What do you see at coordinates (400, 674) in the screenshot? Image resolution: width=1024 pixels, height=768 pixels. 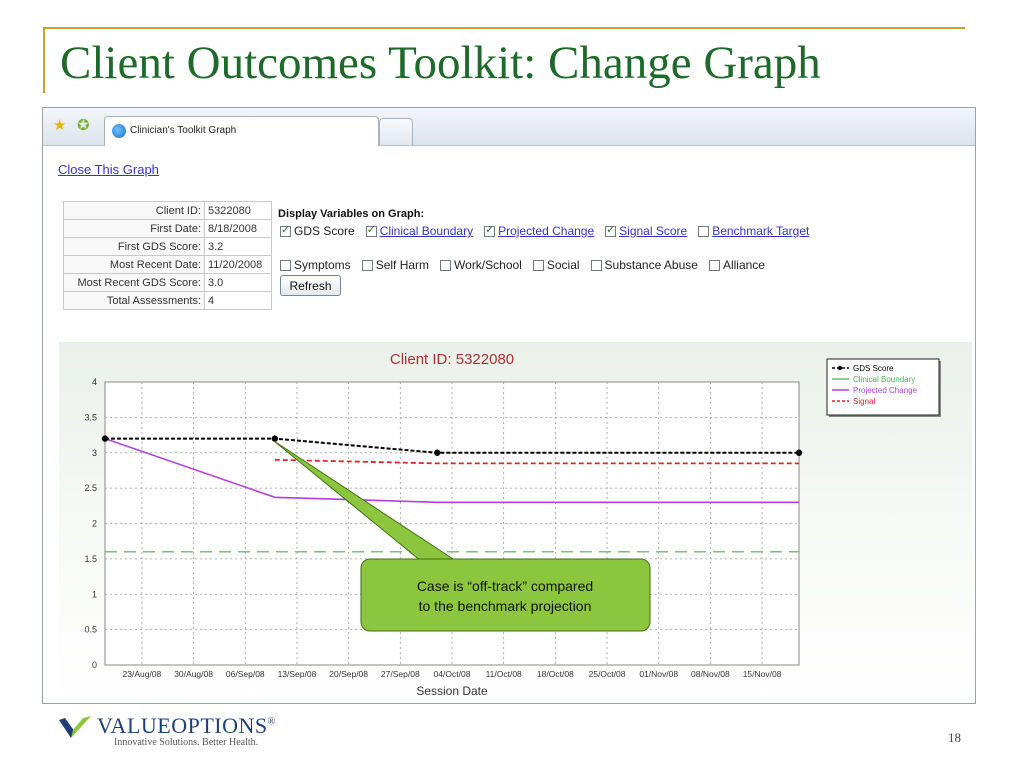 I see `x-tick-label: 27/Sep/08` at bounding box center [400, 674].